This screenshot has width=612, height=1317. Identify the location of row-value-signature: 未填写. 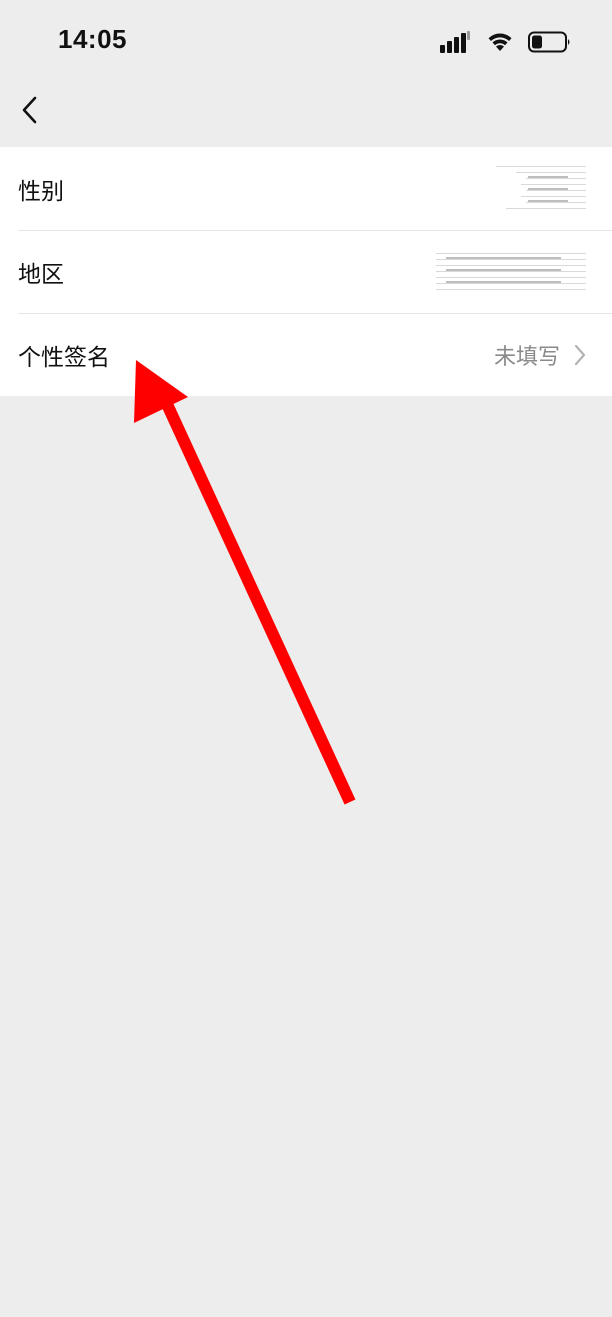
(526, 357).